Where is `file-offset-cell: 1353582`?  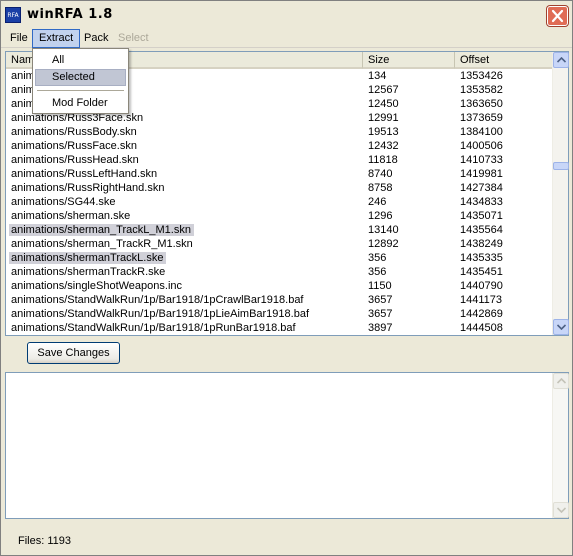
file-offset-cell: 1353582 is located at coordinates (481, 90).